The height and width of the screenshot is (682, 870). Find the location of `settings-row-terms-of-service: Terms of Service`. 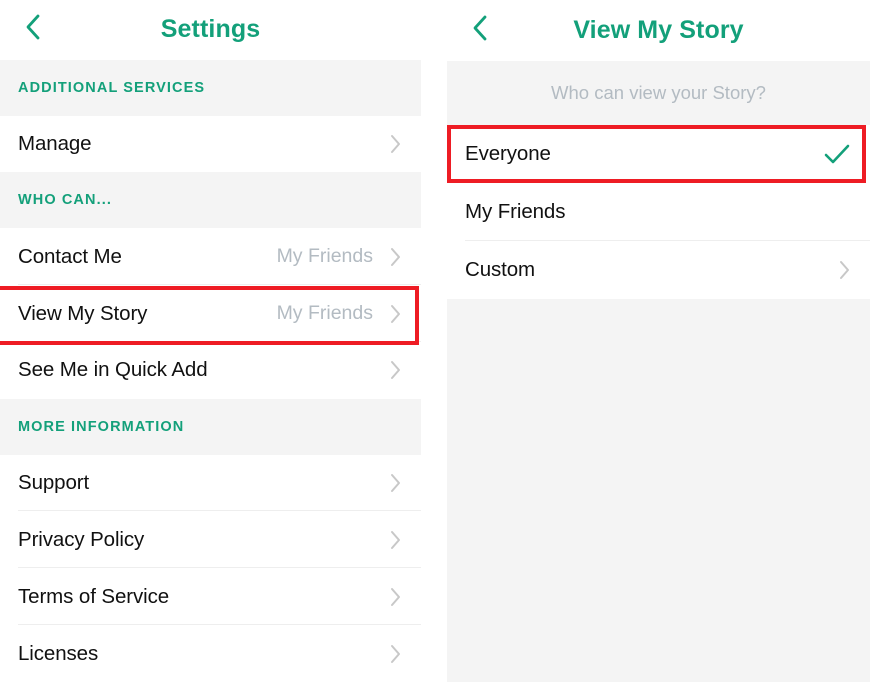

settings-row-terms-of-service: Terms of Service is located at coordinates (210, 597).